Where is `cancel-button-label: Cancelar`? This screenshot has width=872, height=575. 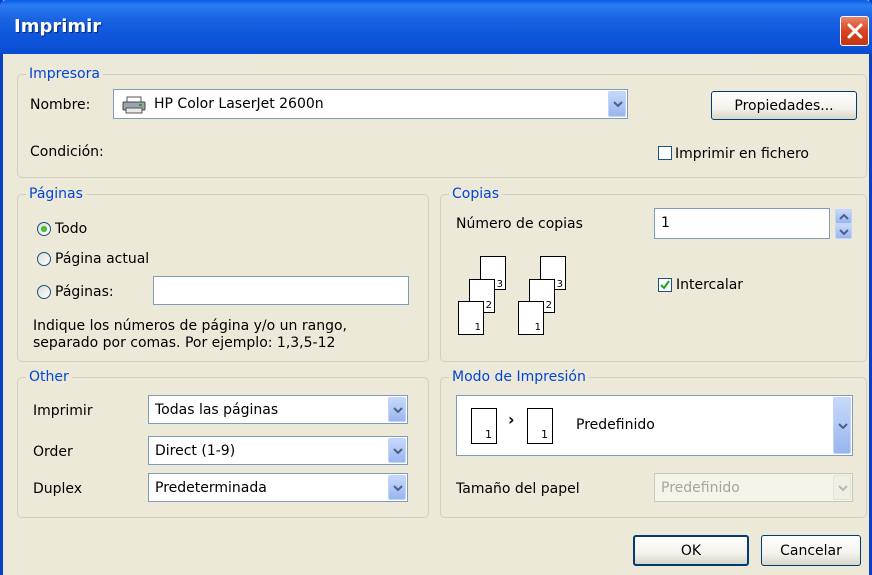 cancel-button-label: Cancelar is located at coordinates (811, 550).